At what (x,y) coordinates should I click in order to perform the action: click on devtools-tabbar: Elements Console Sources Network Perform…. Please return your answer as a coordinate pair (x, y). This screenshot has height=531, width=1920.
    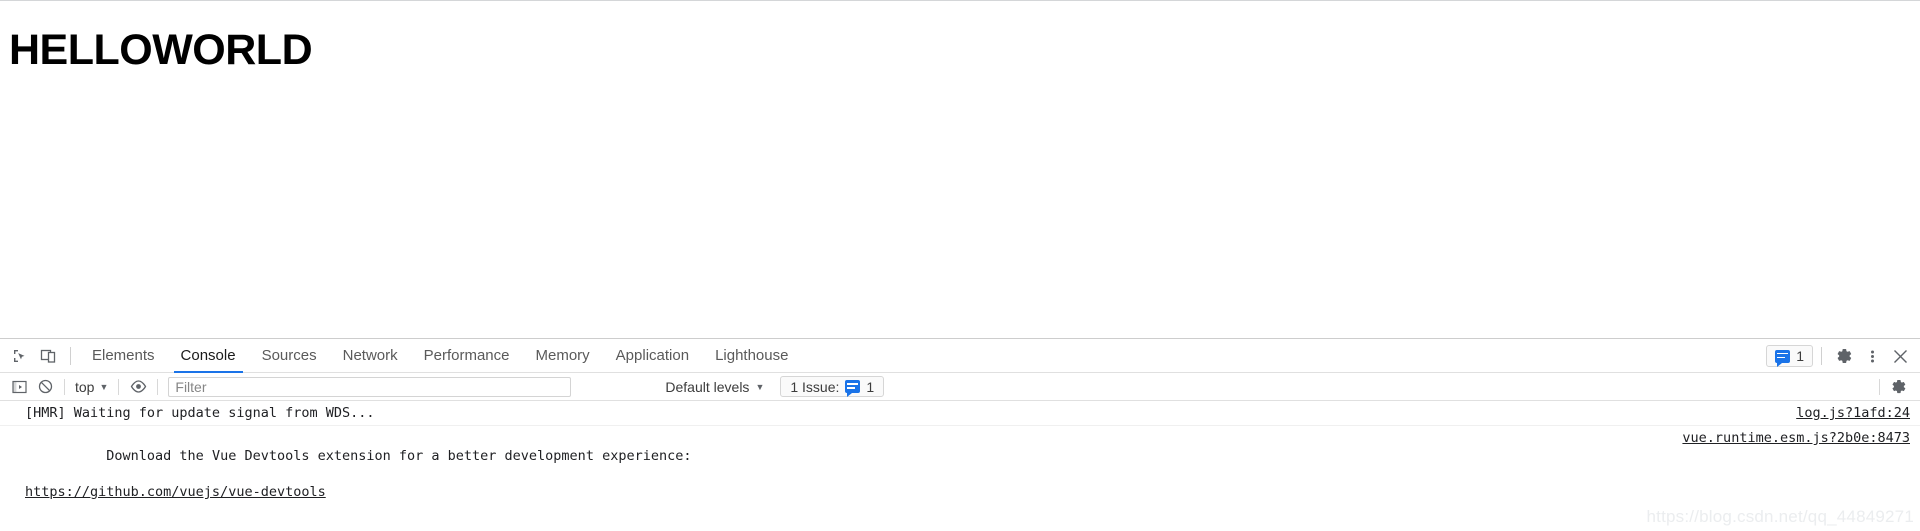
    Looking at the image, I should click on (960, 356).